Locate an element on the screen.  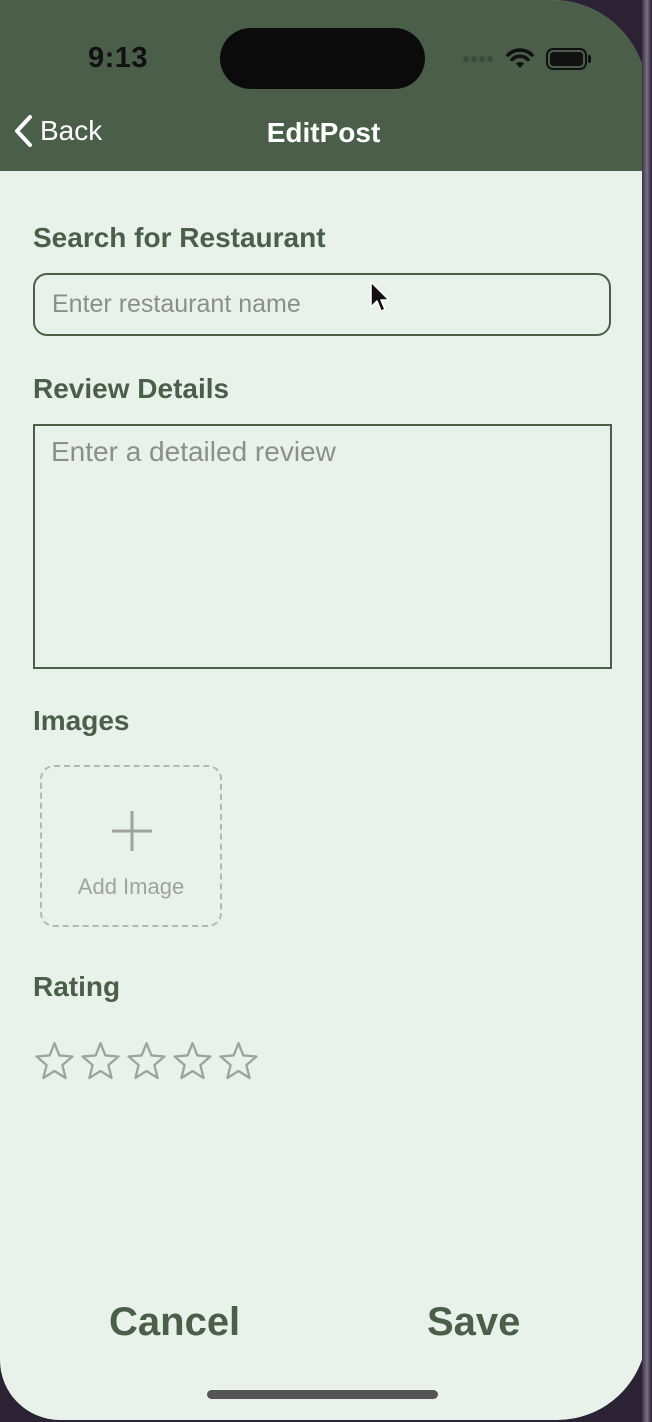
device-frame-edge is located at coordinates (647, 711).